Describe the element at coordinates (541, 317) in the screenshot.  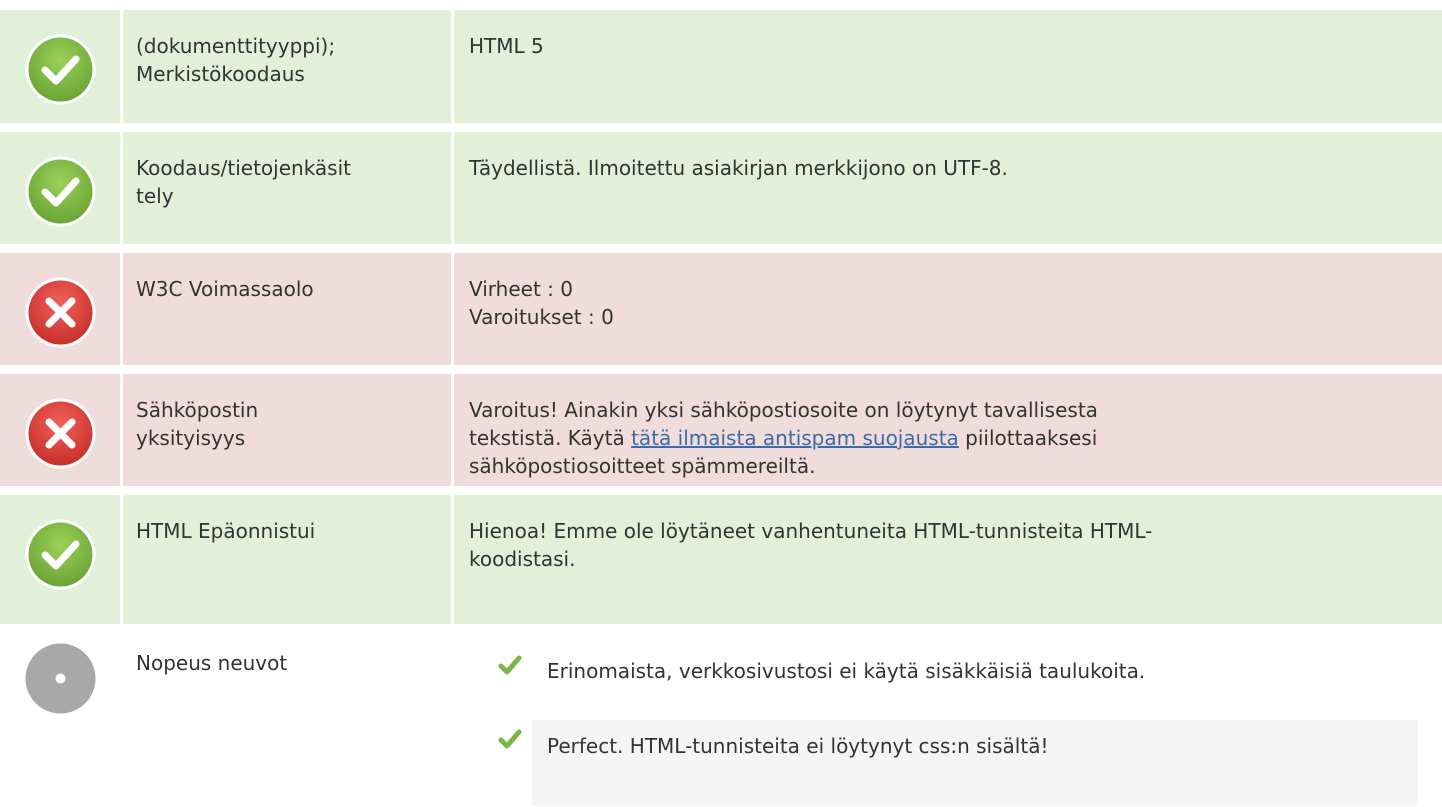
I see `warnings-count: Varoitukset : 0` at that location.